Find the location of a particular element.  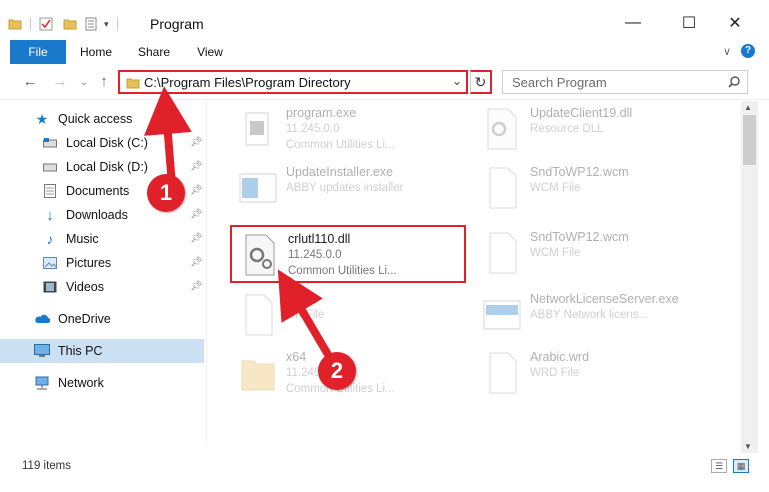

sidebar-item-label: Documents is located at coordinates (98, 191).